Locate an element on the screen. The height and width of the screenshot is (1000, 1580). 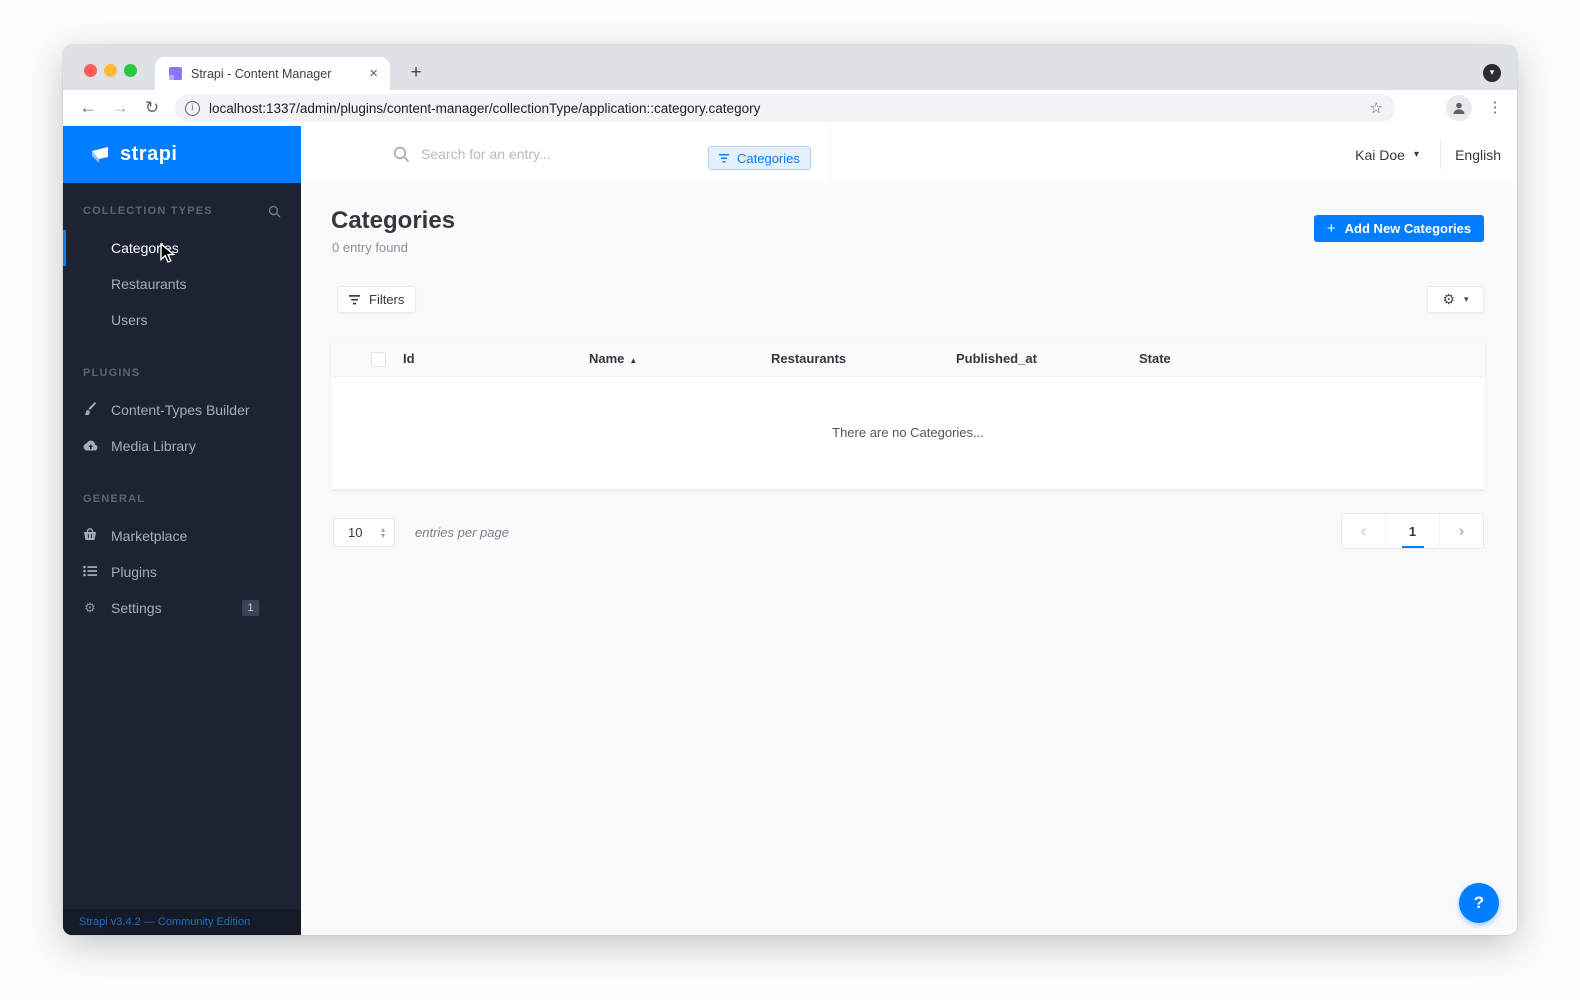
settings-notification-badge: 1 is located at coordinates (250, 608).